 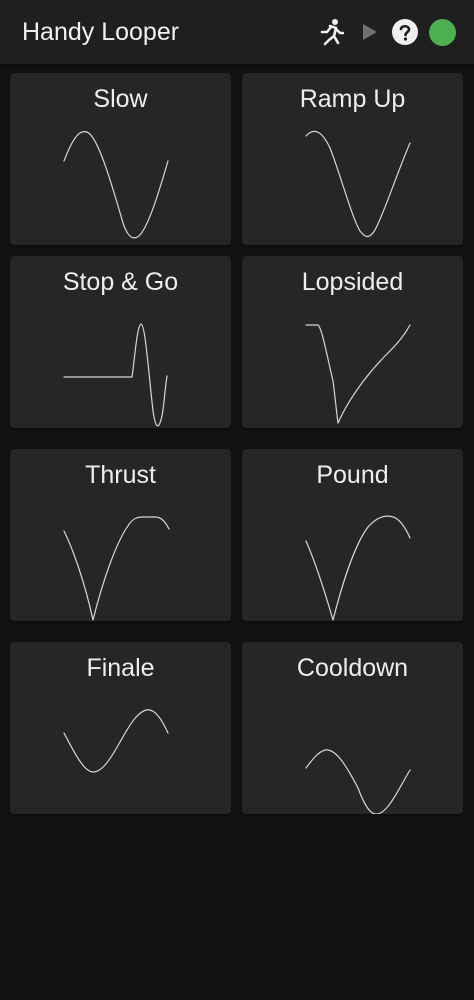 I want to click on pattern-card-ramp-up: Ramp Up, so click(x=352, y=159).